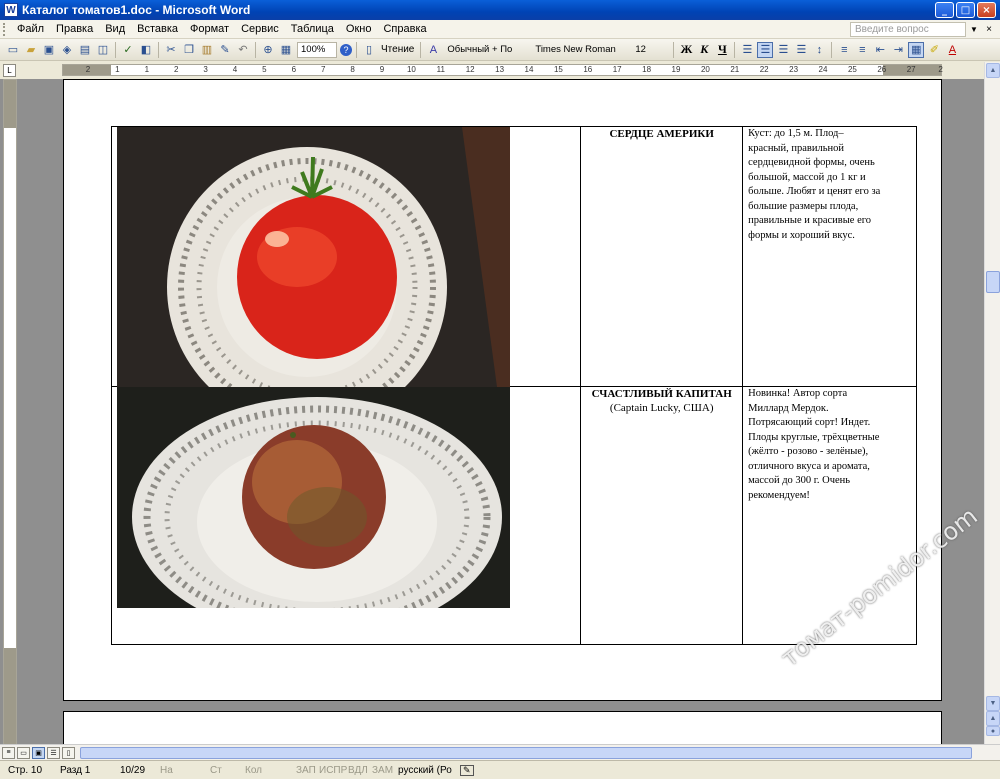  I want to click on vertical-scrollbar: ▲ ▼ ▲ ●, so click(992, 403).